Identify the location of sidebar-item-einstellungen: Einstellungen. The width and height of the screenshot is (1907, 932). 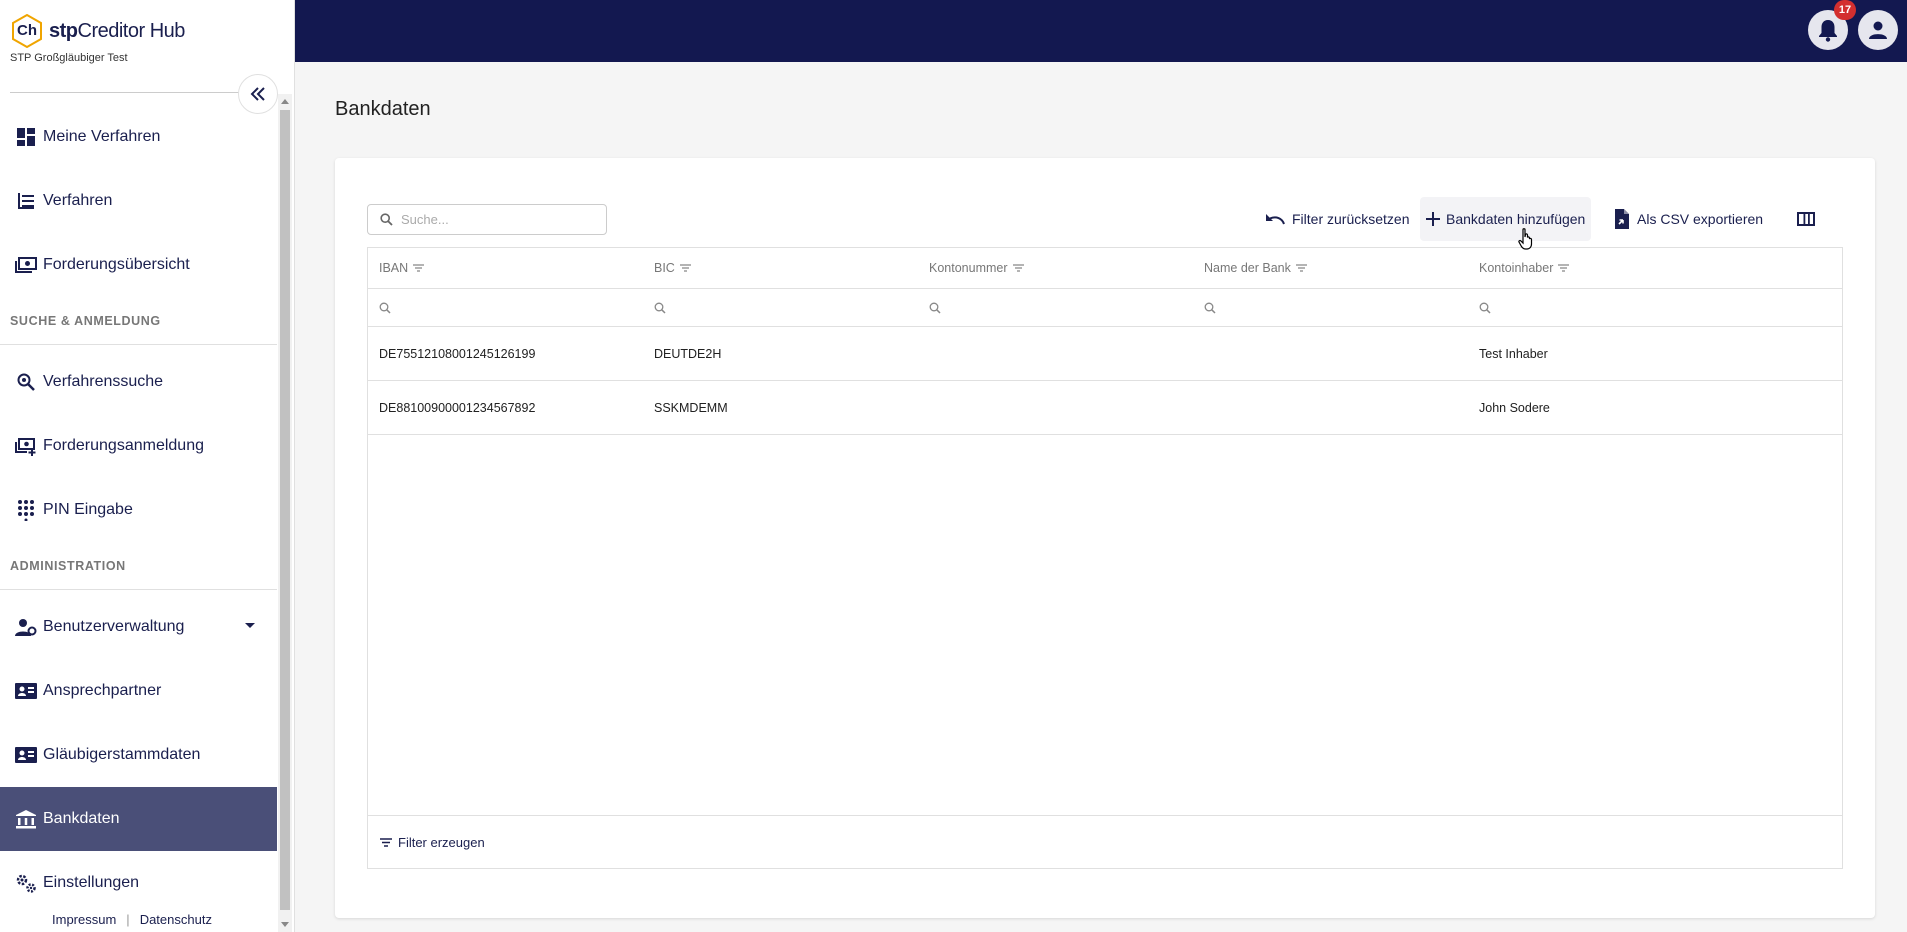
(138, 883).